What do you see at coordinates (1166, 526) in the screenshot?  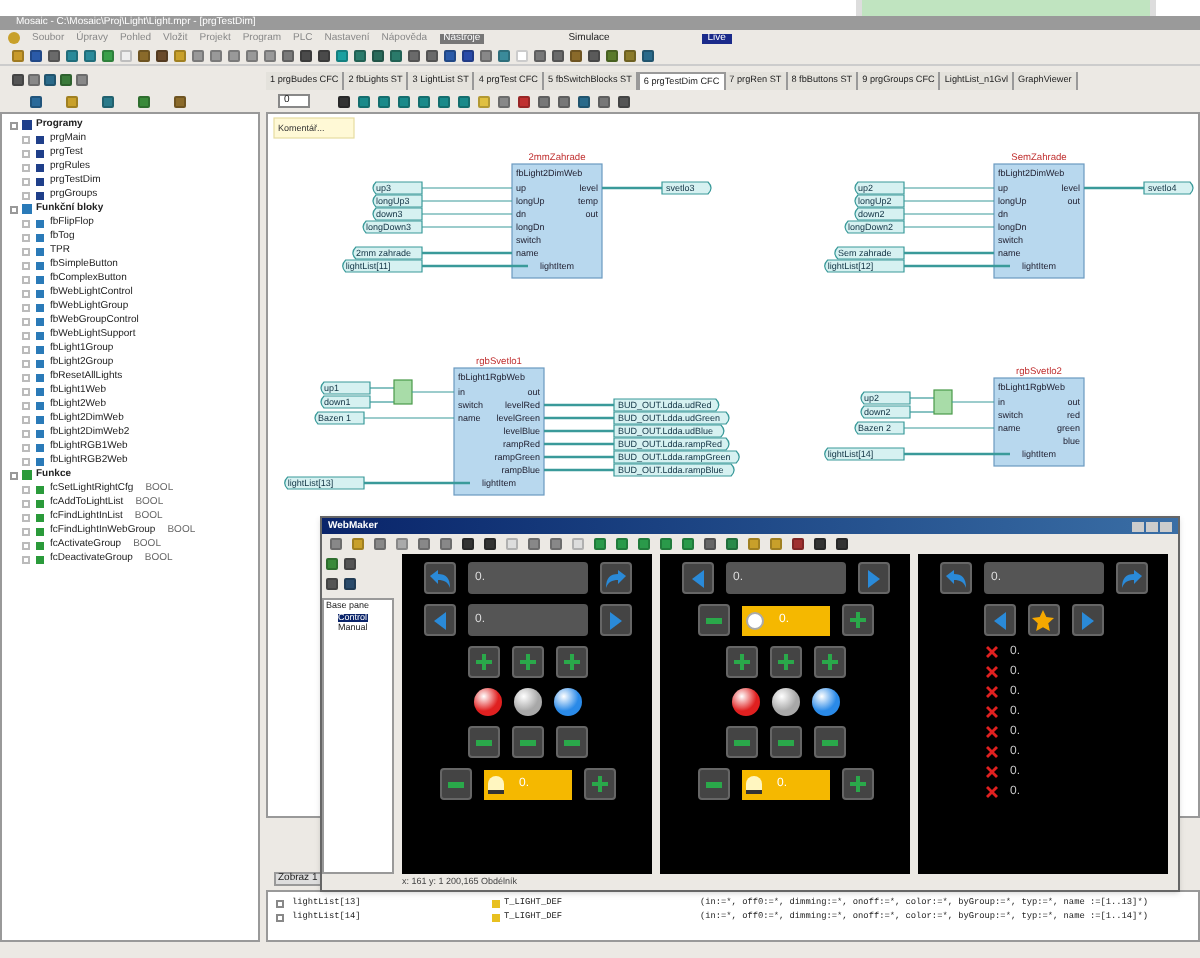 I see `close-button` at bounding box center [1166, 526].